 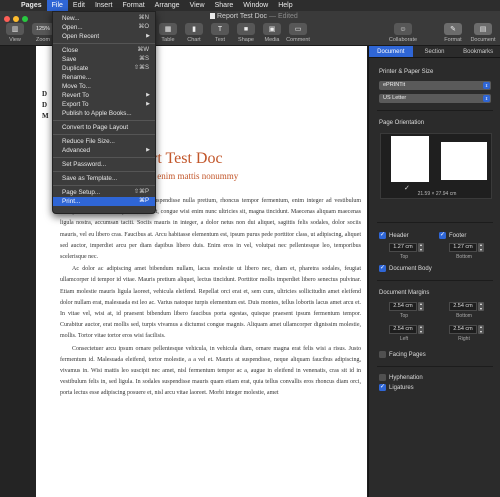 I want to click on menu-pages: Pages, so click(x=31, y=5).